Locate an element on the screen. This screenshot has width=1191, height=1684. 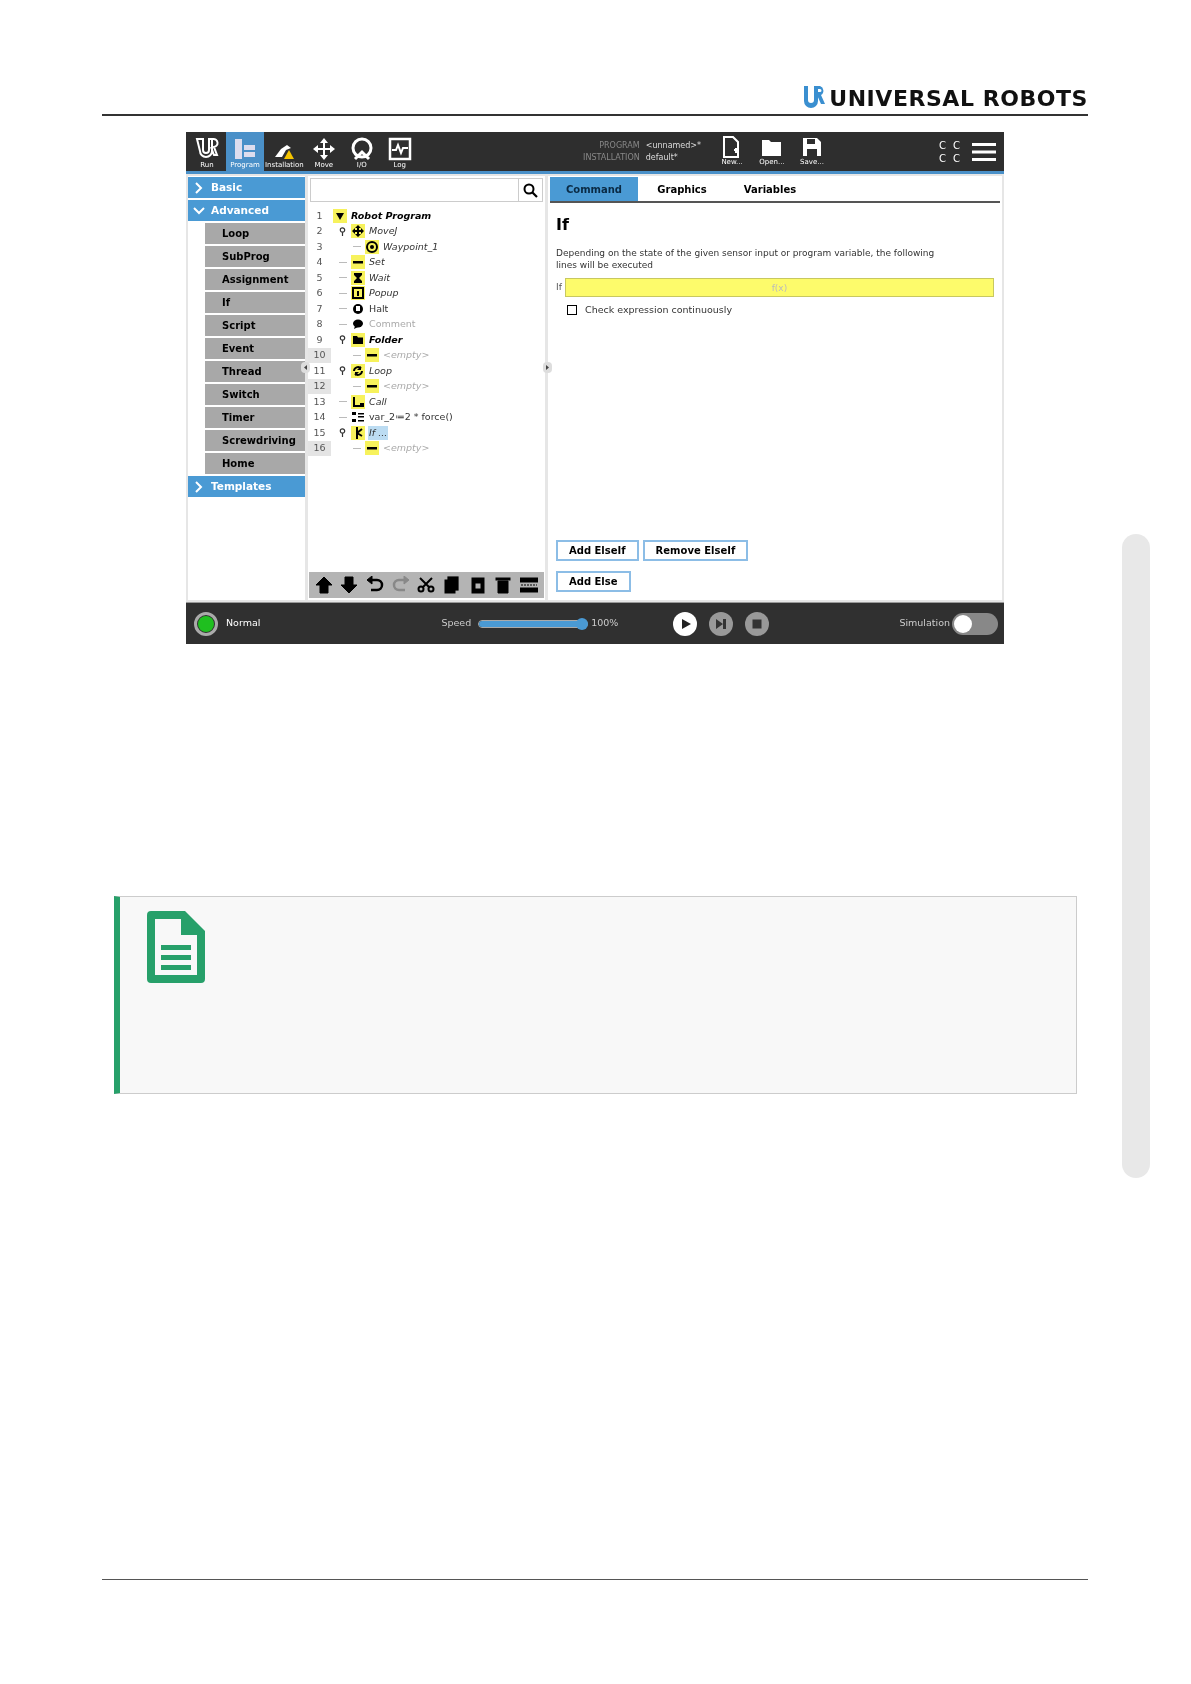
search-icon is located at coordinates (530, 190).